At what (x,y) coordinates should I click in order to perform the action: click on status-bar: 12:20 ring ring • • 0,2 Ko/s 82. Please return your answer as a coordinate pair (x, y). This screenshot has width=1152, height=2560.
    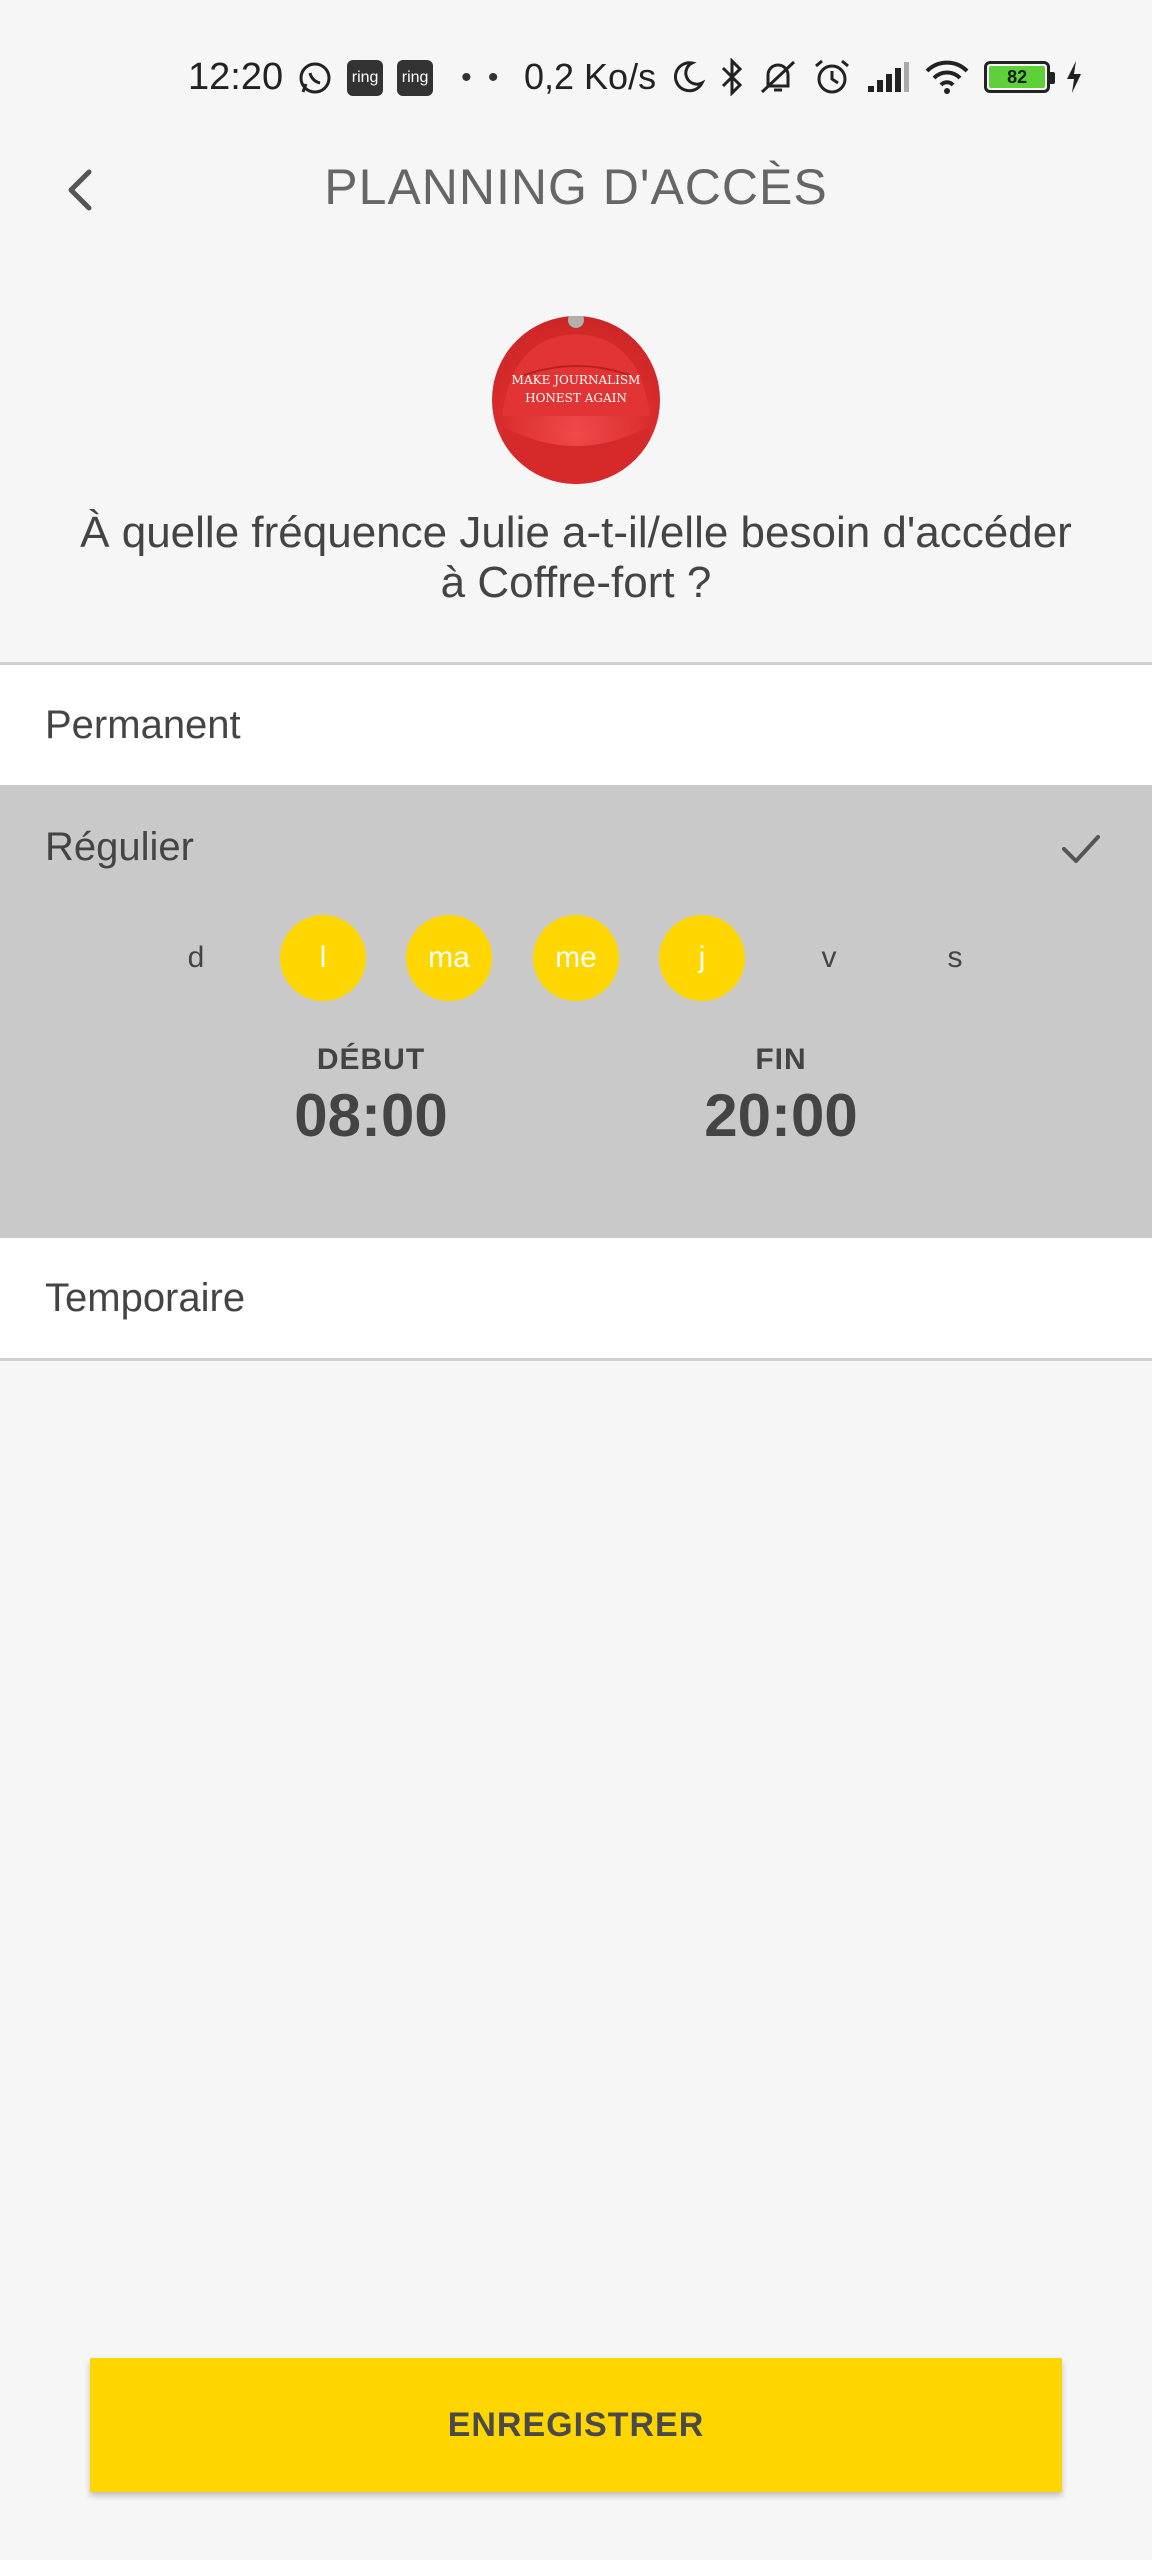
    Looking at the image, I should click on (576, 80).